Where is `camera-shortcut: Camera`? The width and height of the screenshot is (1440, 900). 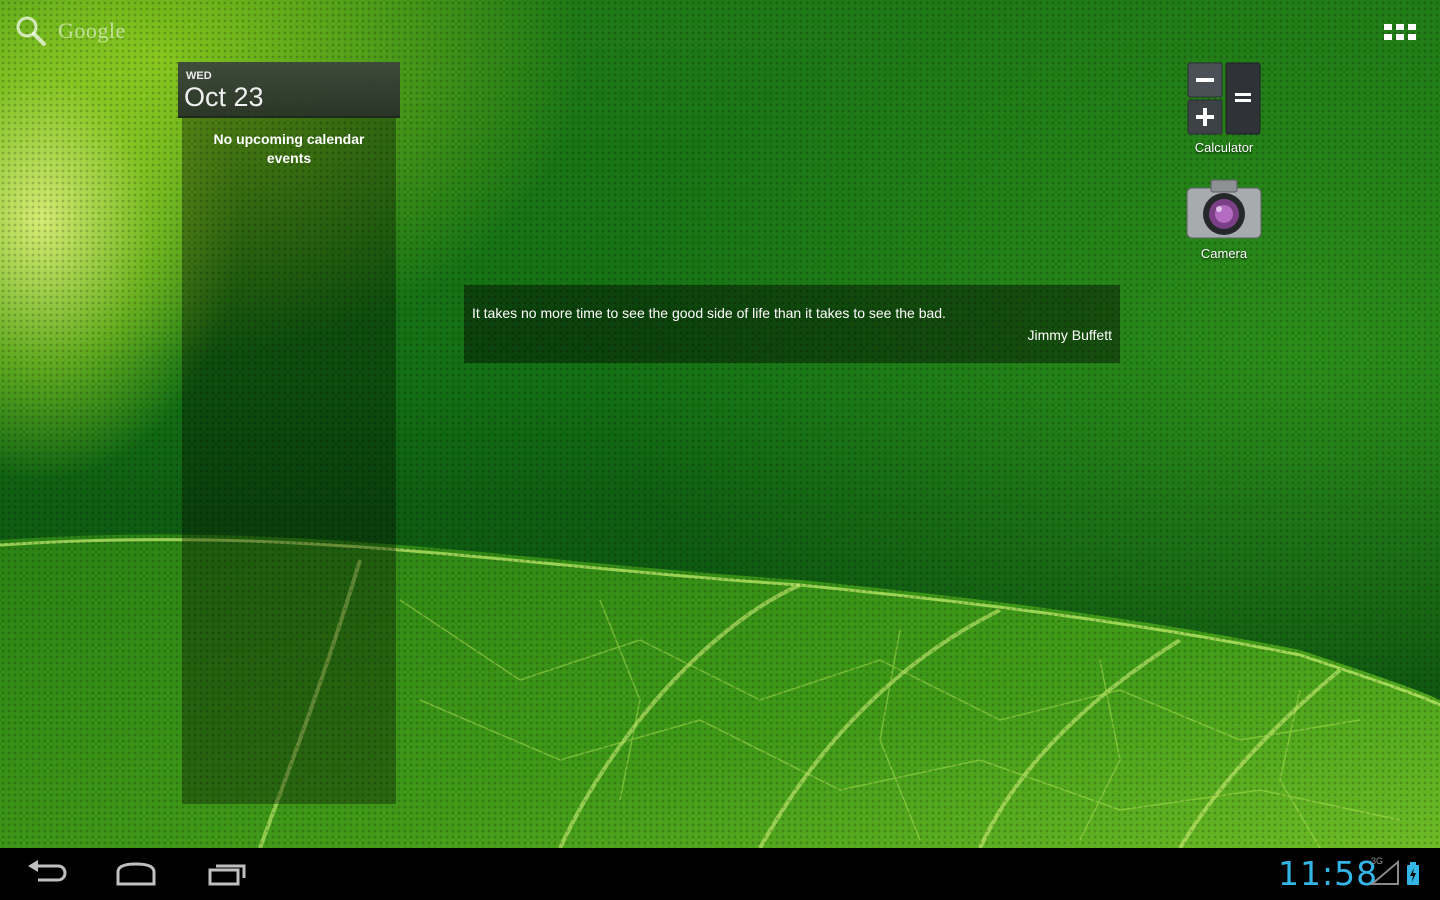 camera-shortcut: Camera is located at coordinates (1224, 218).